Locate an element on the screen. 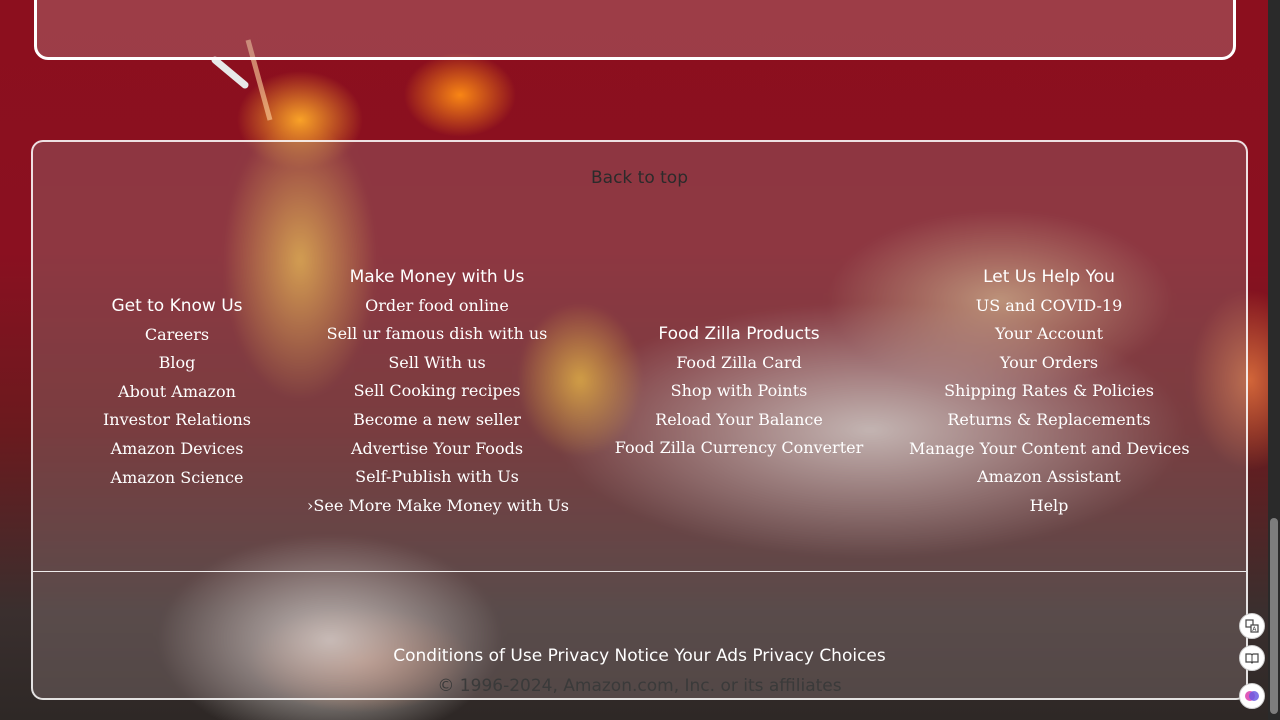 This screenshot has height=720, width=1280. back-to-top-link: Back to top is located at coordinates (639, 178).